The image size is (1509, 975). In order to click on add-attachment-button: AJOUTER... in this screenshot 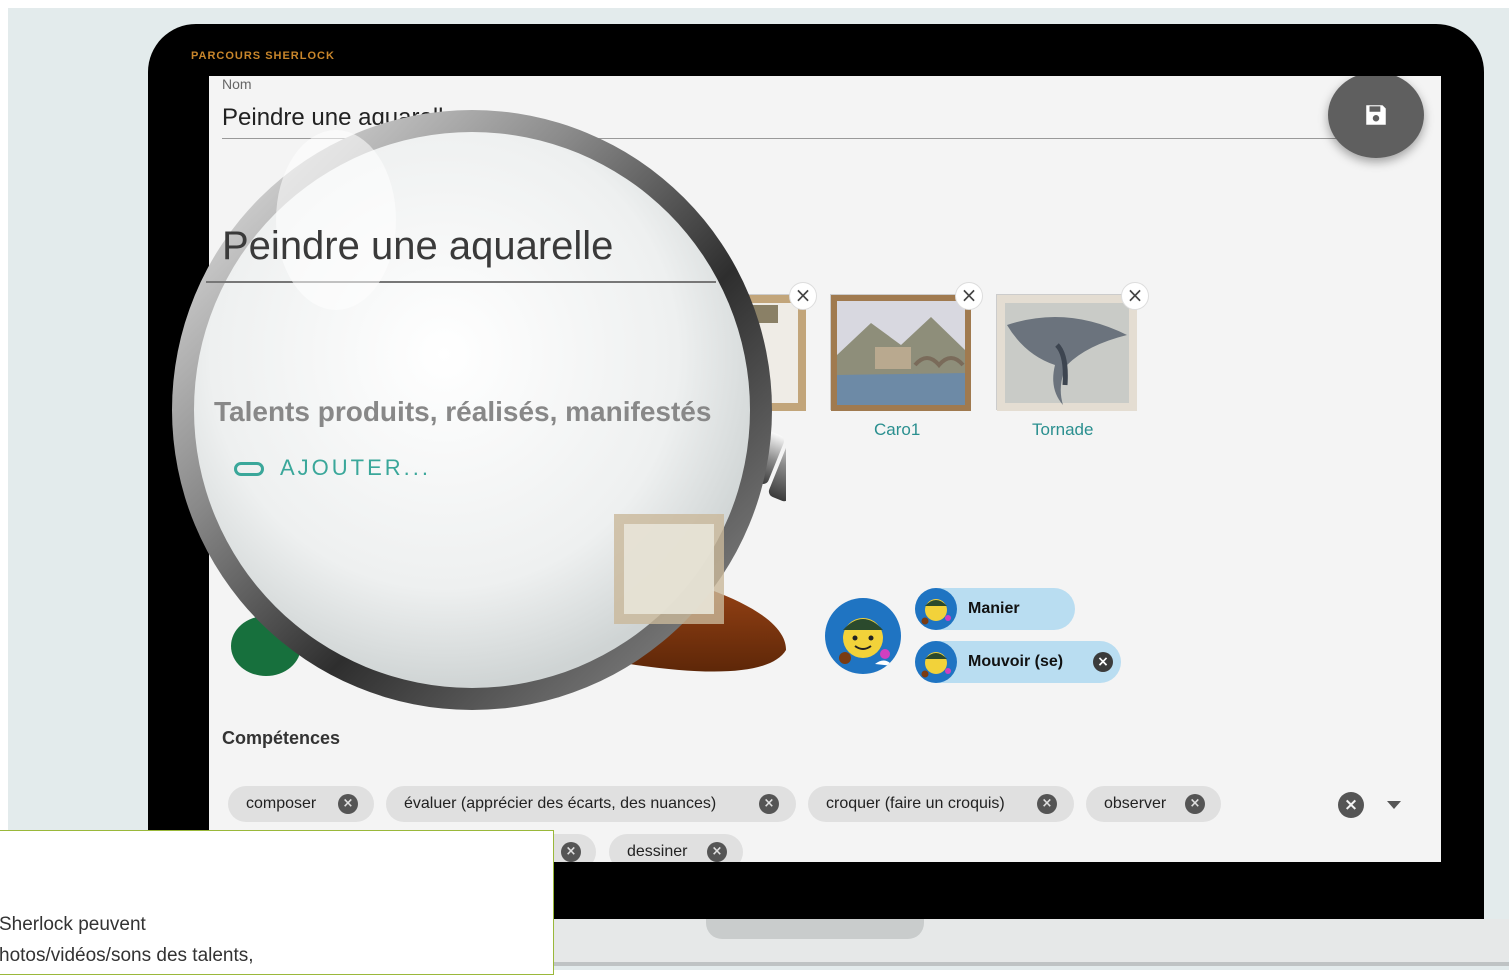, I will do `click(332, 468)`.